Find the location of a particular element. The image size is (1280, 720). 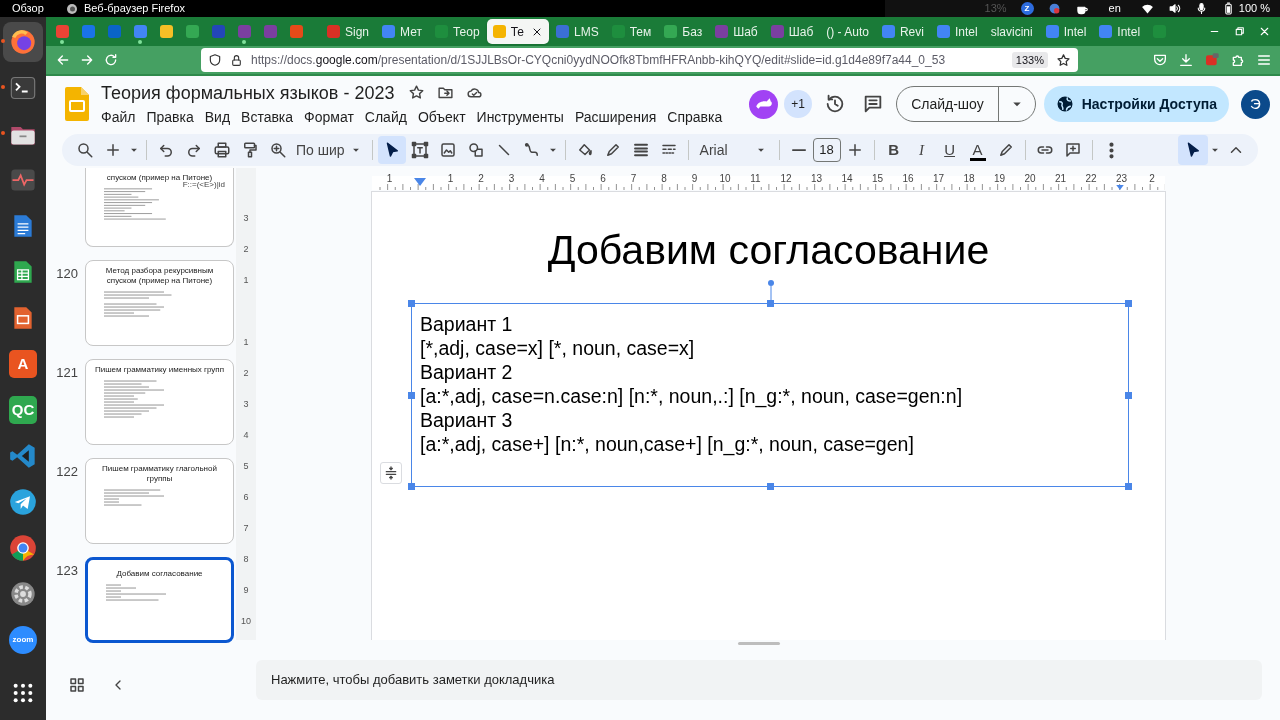

zoom-dropdown: По шир is located at coordinates (329, 150).